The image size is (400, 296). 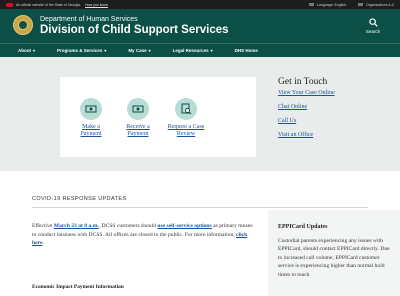 I want to click on section-divider, so click(x=200, y=207).